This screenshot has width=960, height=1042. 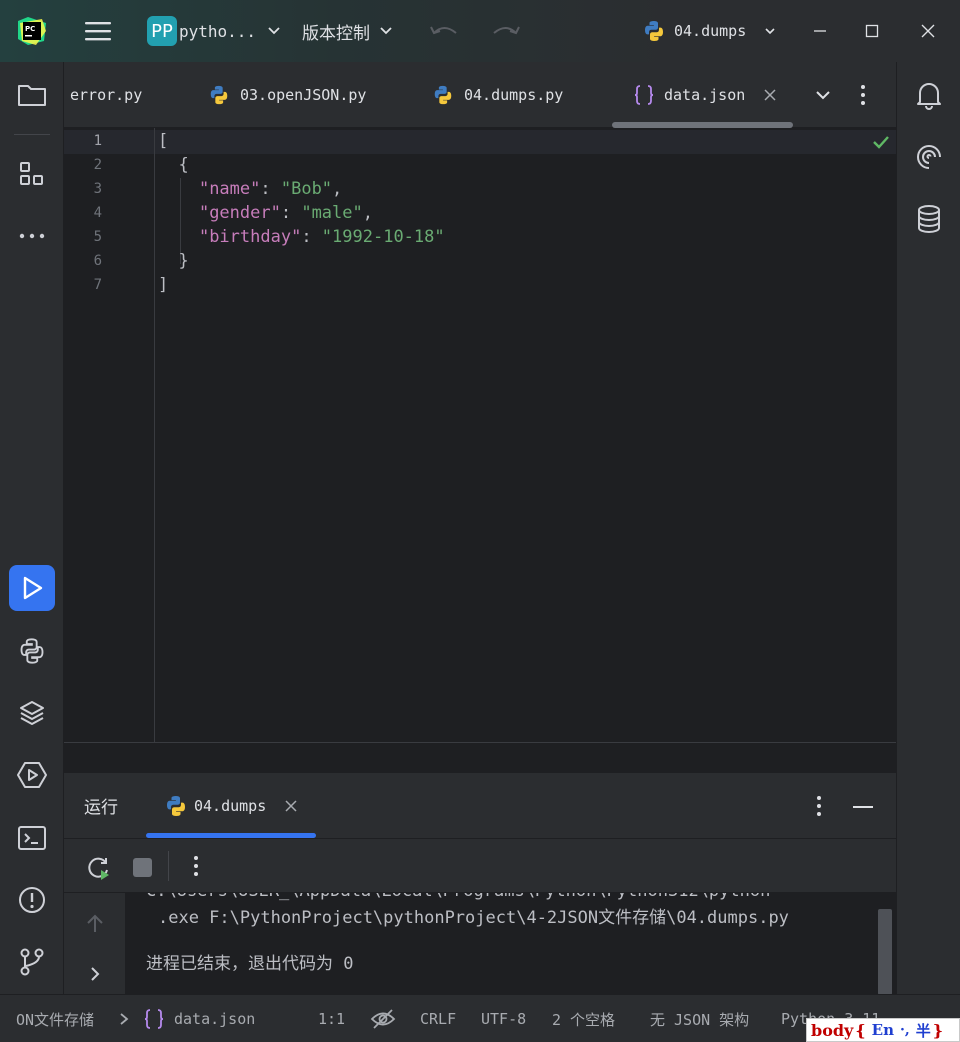 I want to click on run-tab-04-dumps: 04.dumps, so click(x=231, y=806).